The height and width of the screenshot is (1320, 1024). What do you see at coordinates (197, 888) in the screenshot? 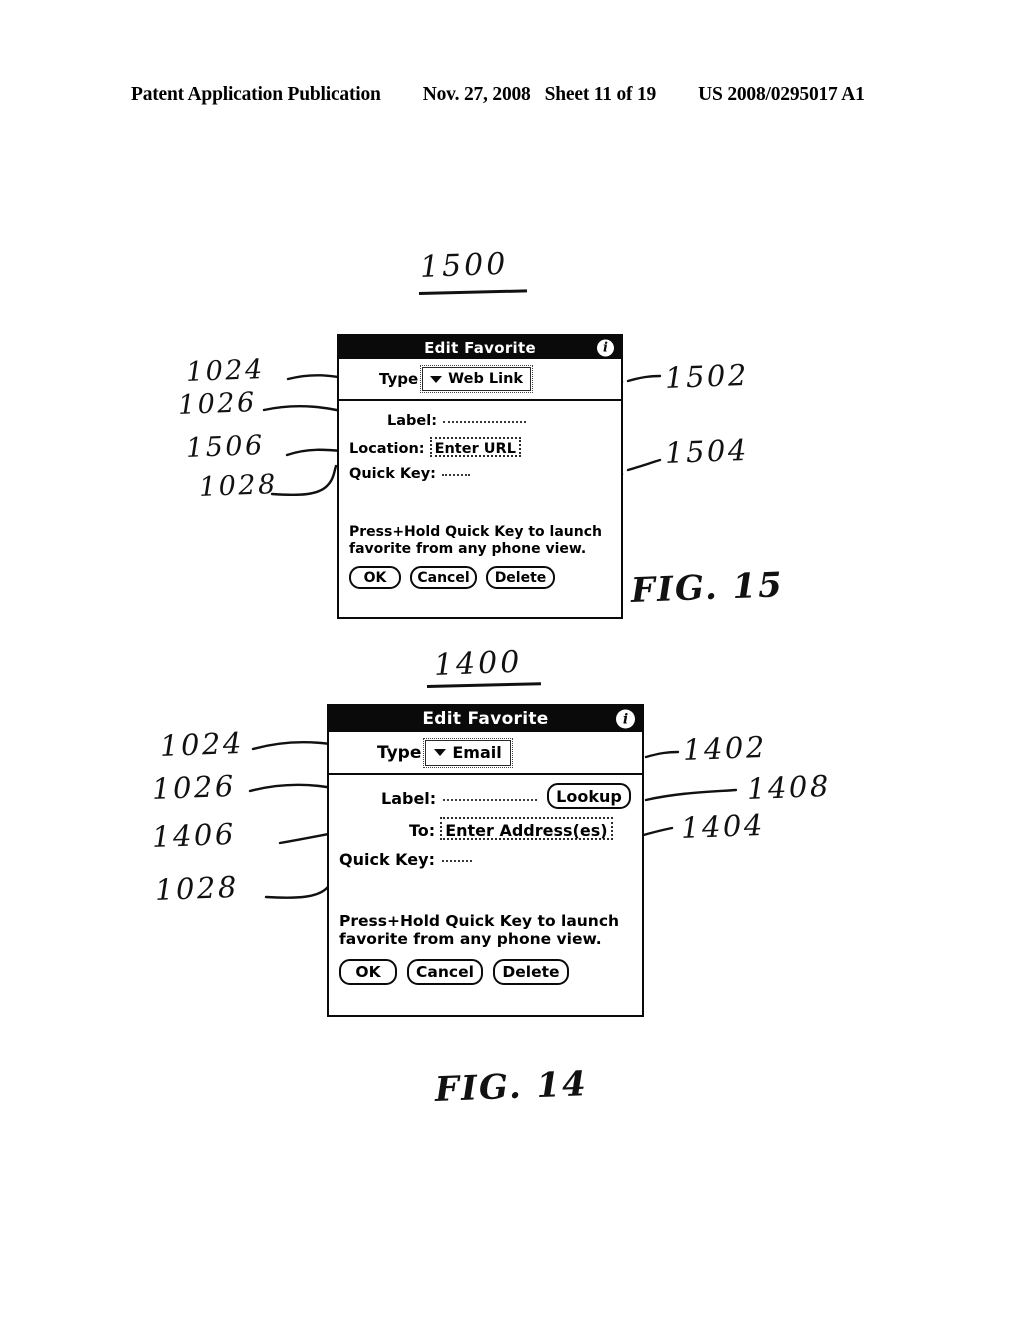
I see `fig14-callout-1028: 1028` at bounding box center [197, 888].